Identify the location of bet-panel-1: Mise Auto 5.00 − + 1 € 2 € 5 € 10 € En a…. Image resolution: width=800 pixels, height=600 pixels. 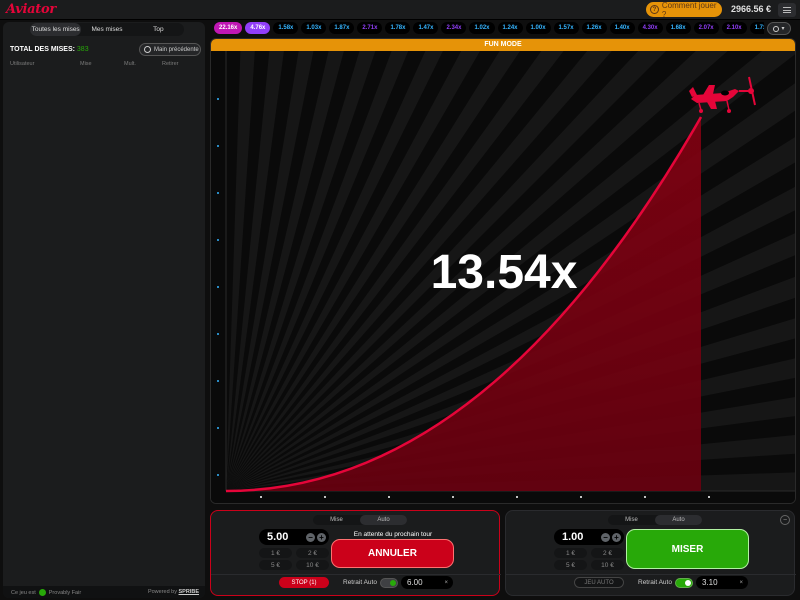
(355, 553).